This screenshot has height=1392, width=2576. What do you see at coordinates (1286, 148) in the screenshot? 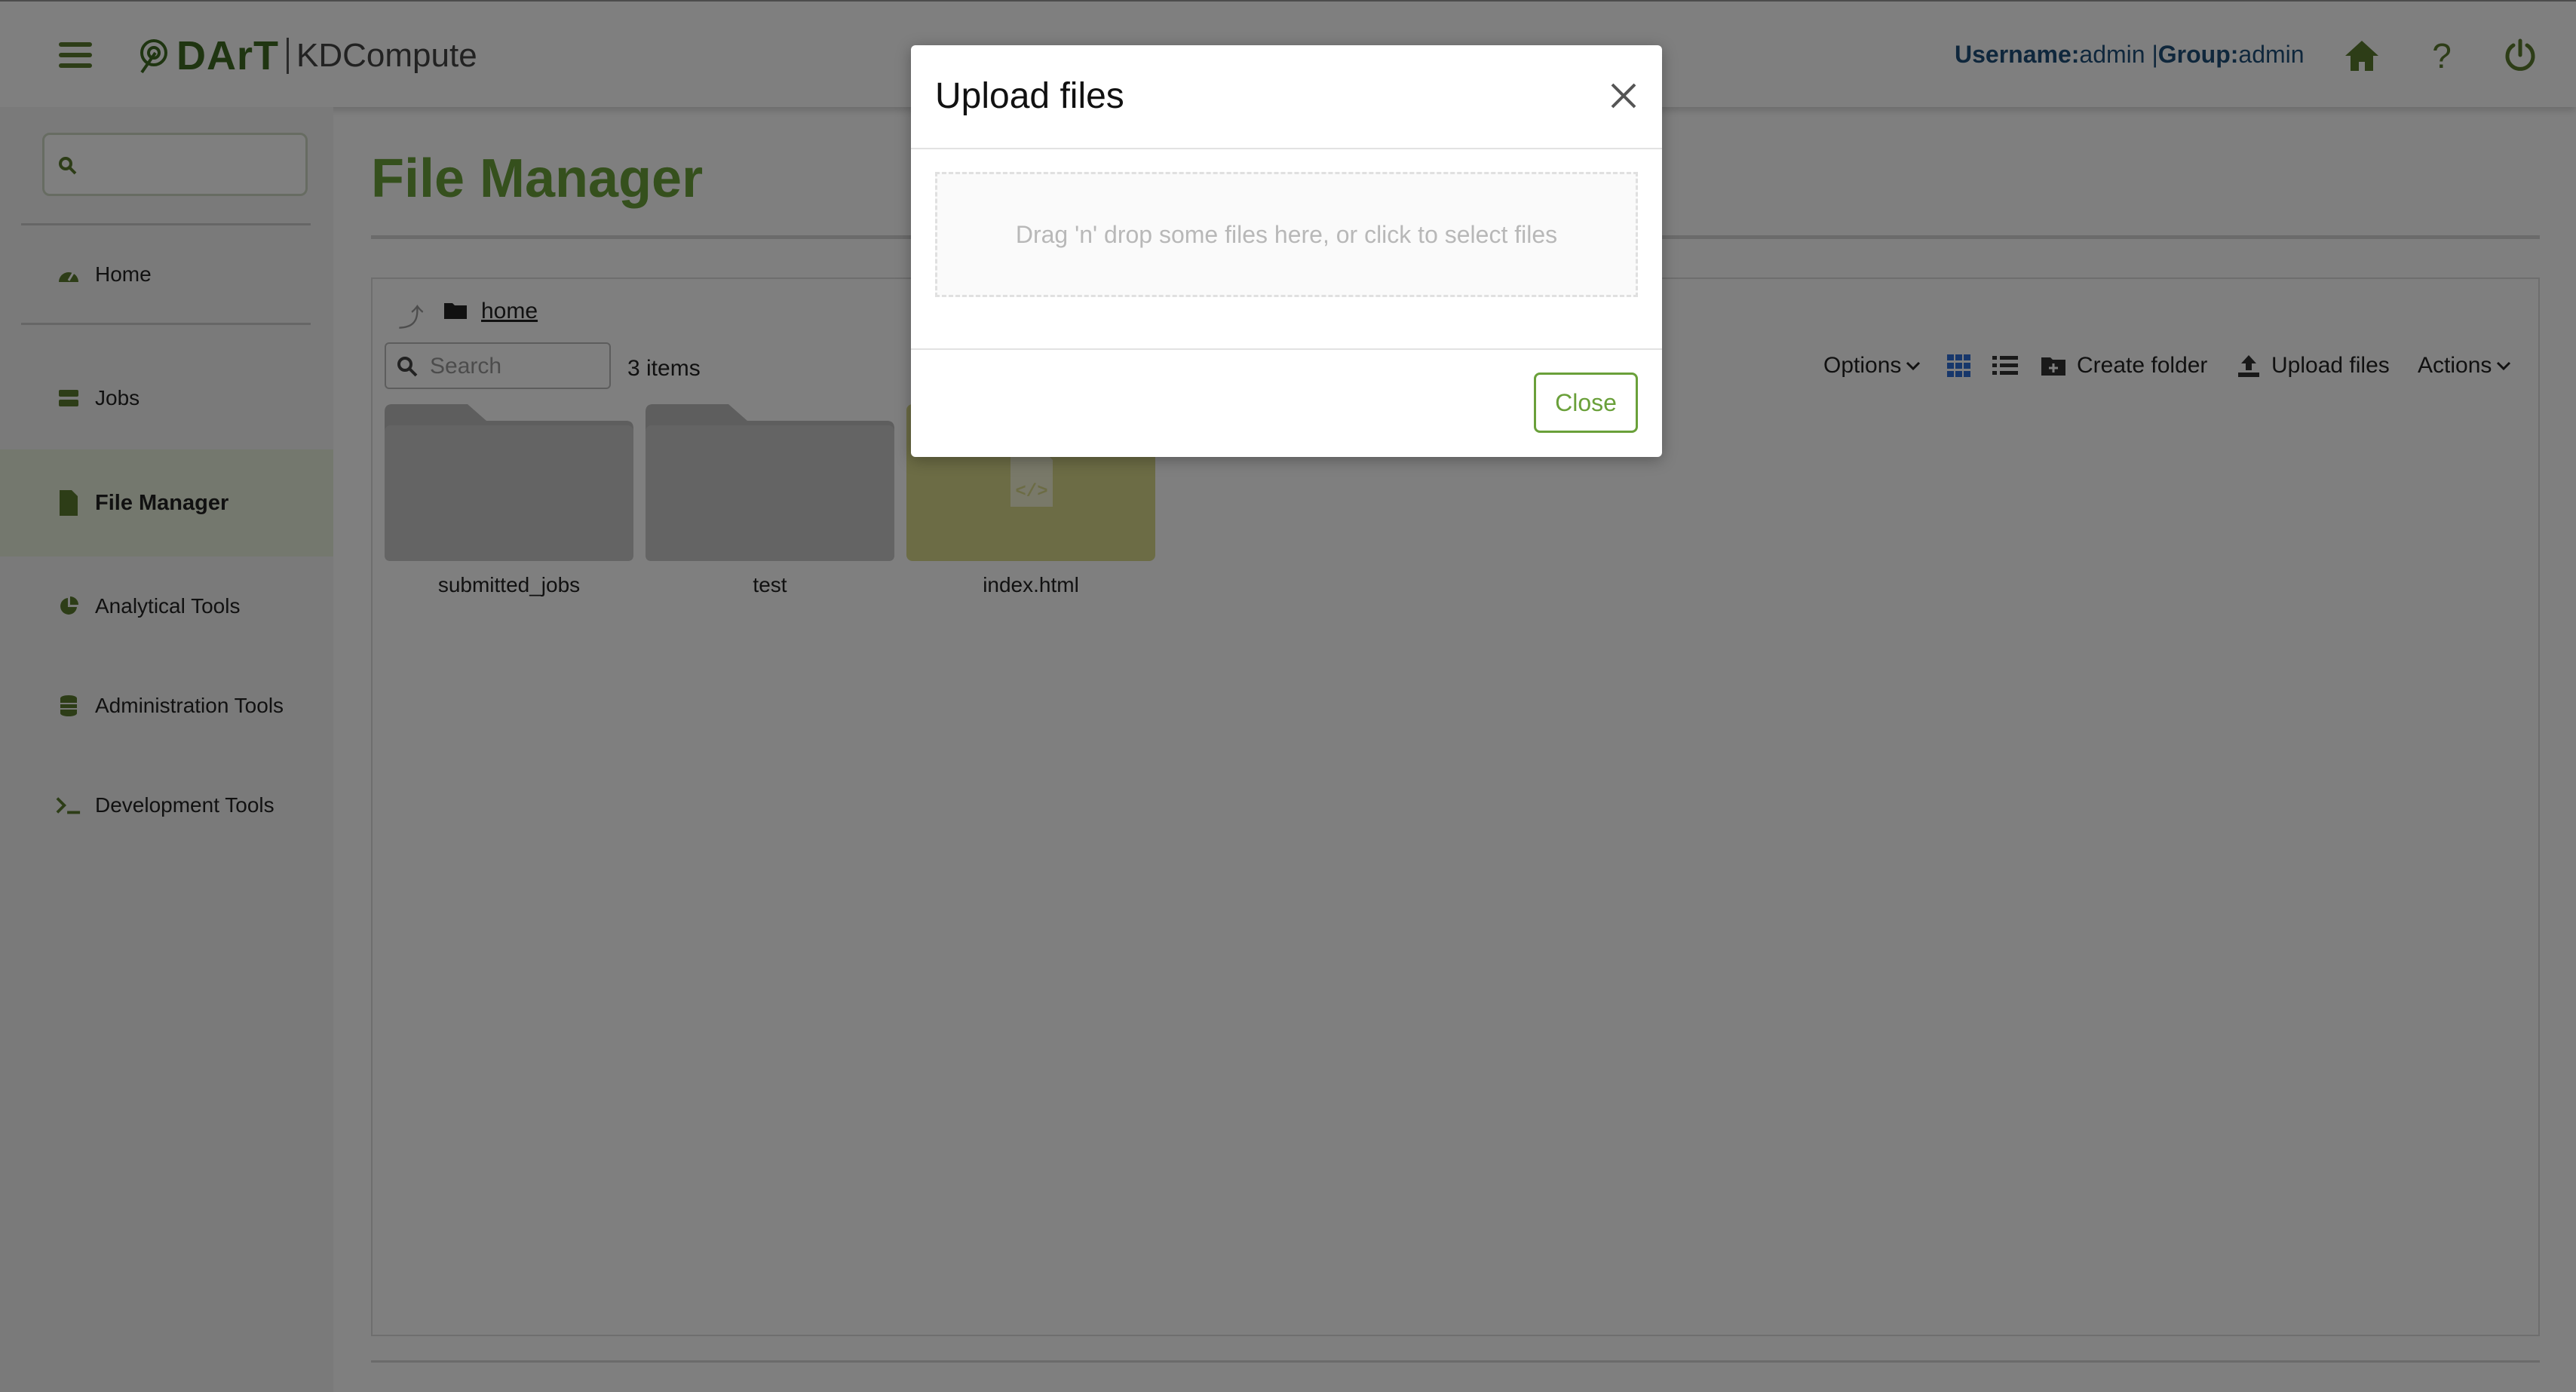
I see `dialog-header-divider` at bounding box center [1286, 148].